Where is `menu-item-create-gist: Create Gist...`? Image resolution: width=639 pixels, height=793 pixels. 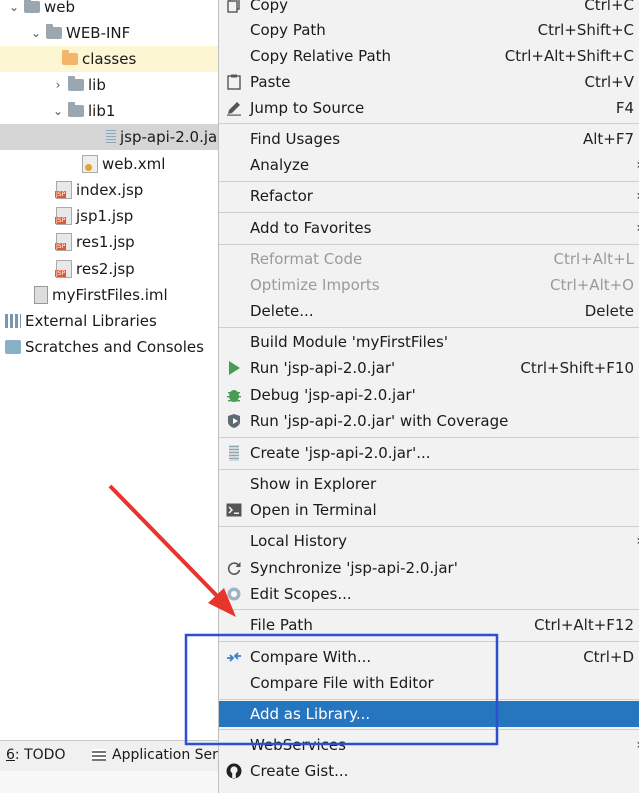
menu-item-create-gist: Create Gist... is located at coordinates (429, 771).